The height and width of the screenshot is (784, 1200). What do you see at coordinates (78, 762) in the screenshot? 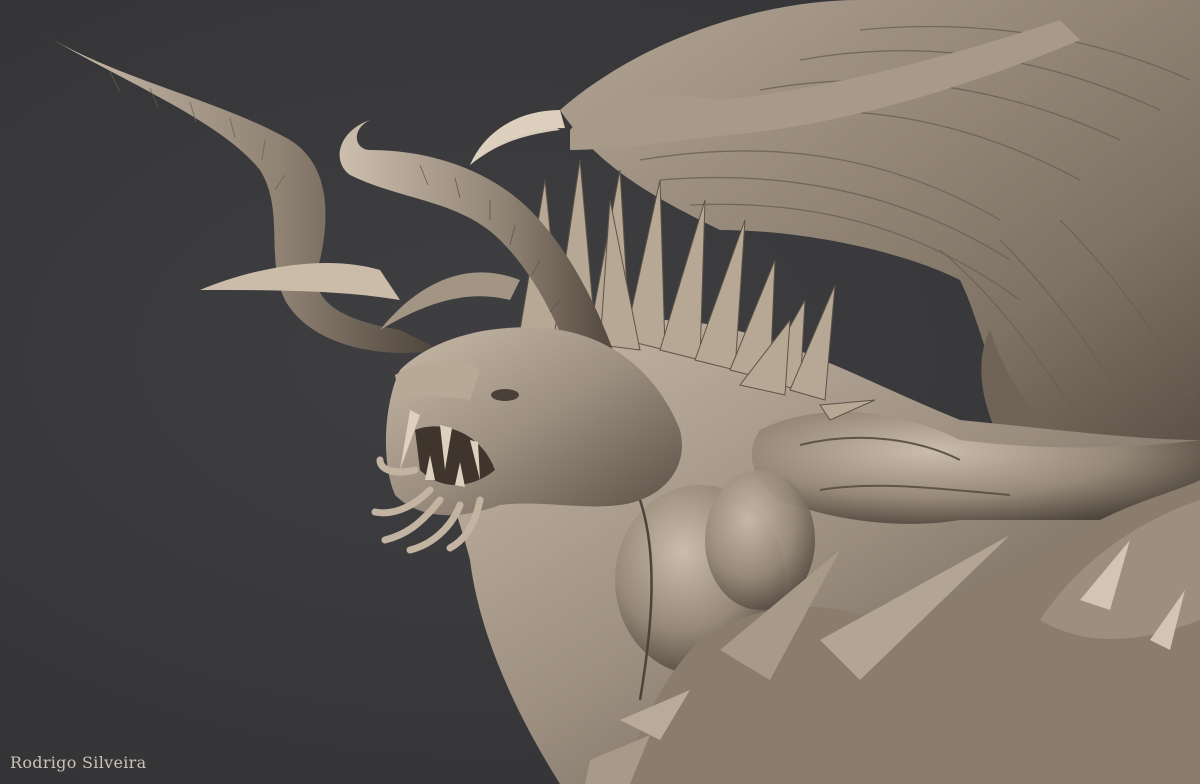
I see `artist-signature: Rodrigo Silveira` at bounding box center [78, 762].